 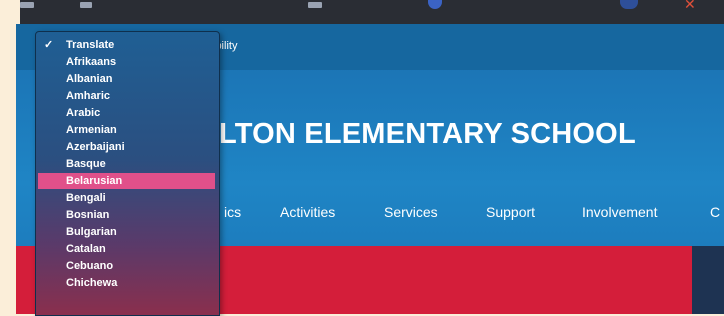 What do you see at coordinates (427, 134) in the screenshot?
I see `school-title: LTON ELEMENTARY SCHOOL` at bounding box center [427, 134].